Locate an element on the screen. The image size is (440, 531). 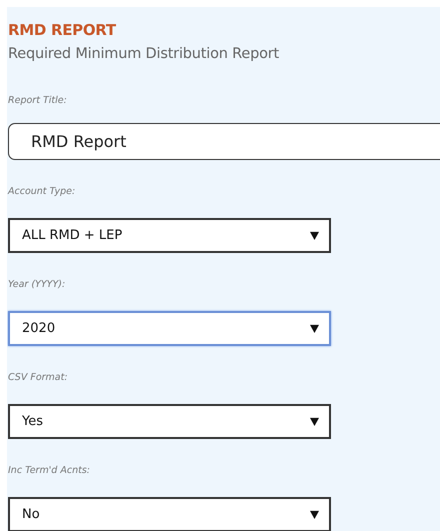
field-label: Report Title: is located at coordinates (38, 100).